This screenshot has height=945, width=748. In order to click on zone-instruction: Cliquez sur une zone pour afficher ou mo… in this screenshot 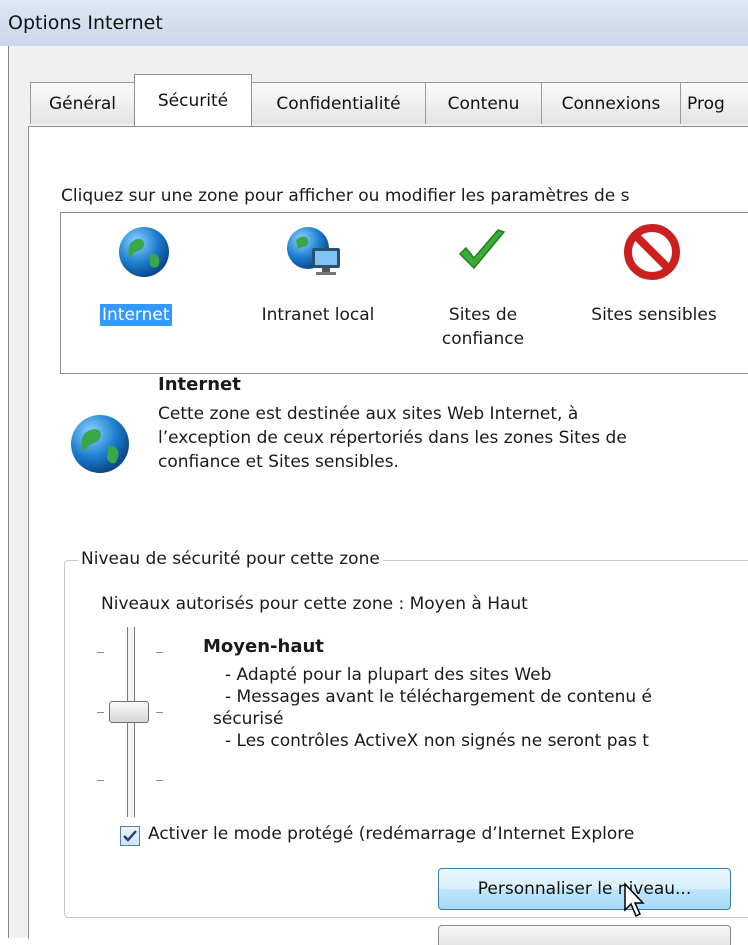, I will do `click(345, 196)`.